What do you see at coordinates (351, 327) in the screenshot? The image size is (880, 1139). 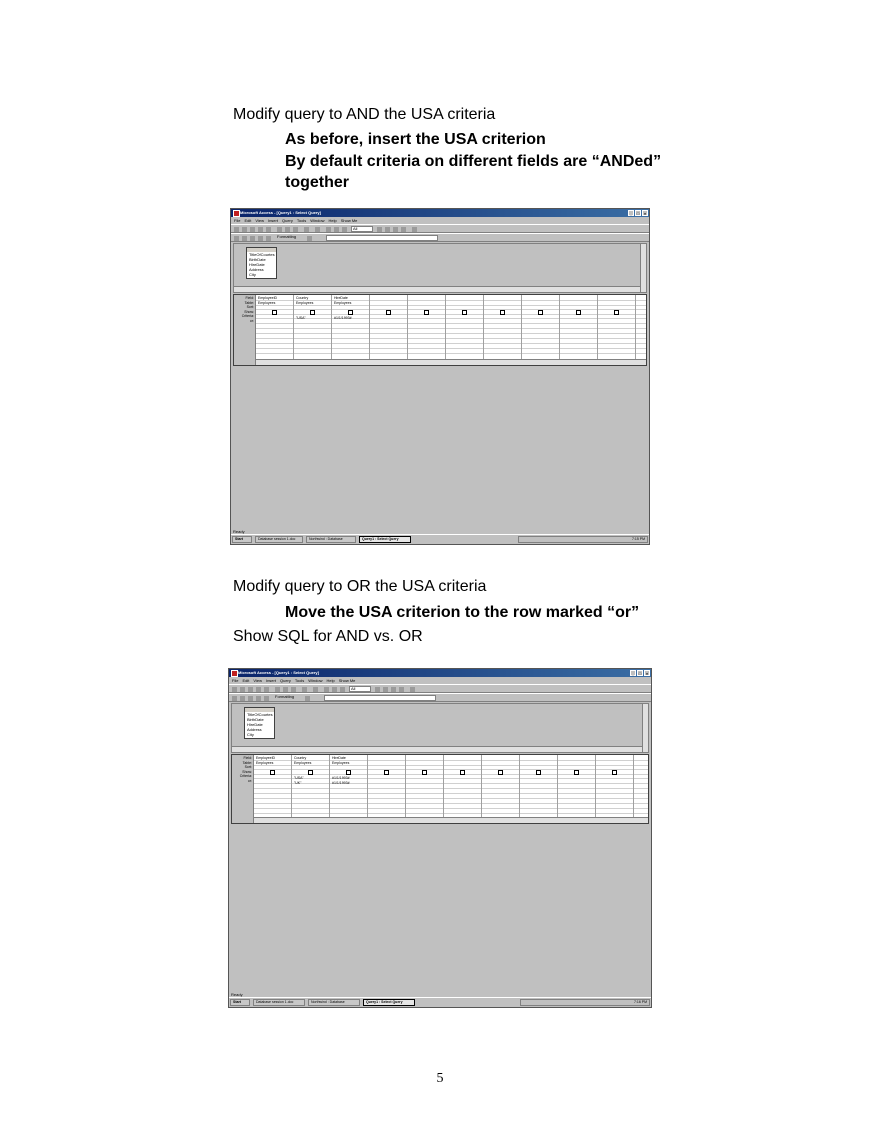 I see `grid-column-hiredate: HireDate Employees #1/1/1993#` at bounding box center [351, 327].